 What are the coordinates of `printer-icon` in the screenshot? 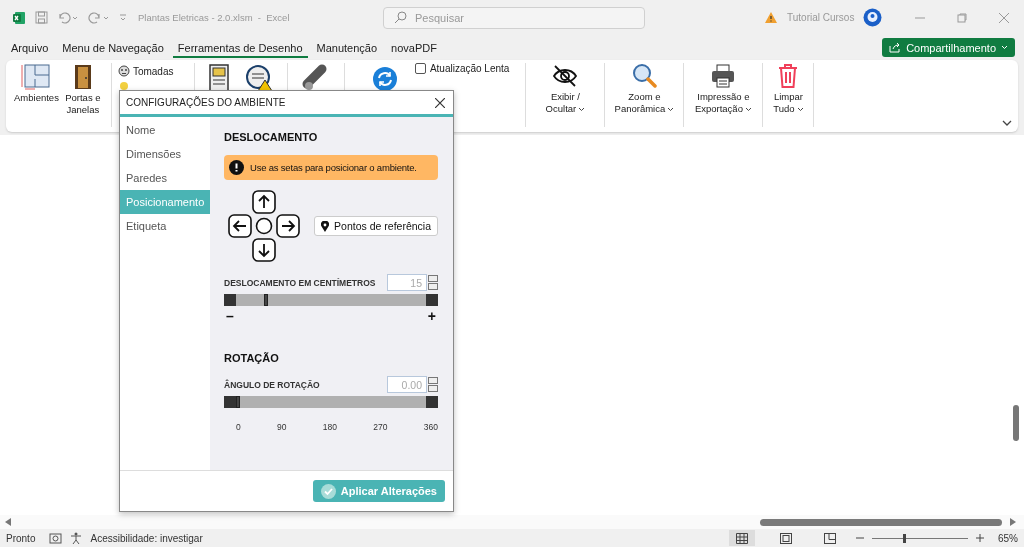 It's located at (723, 76).